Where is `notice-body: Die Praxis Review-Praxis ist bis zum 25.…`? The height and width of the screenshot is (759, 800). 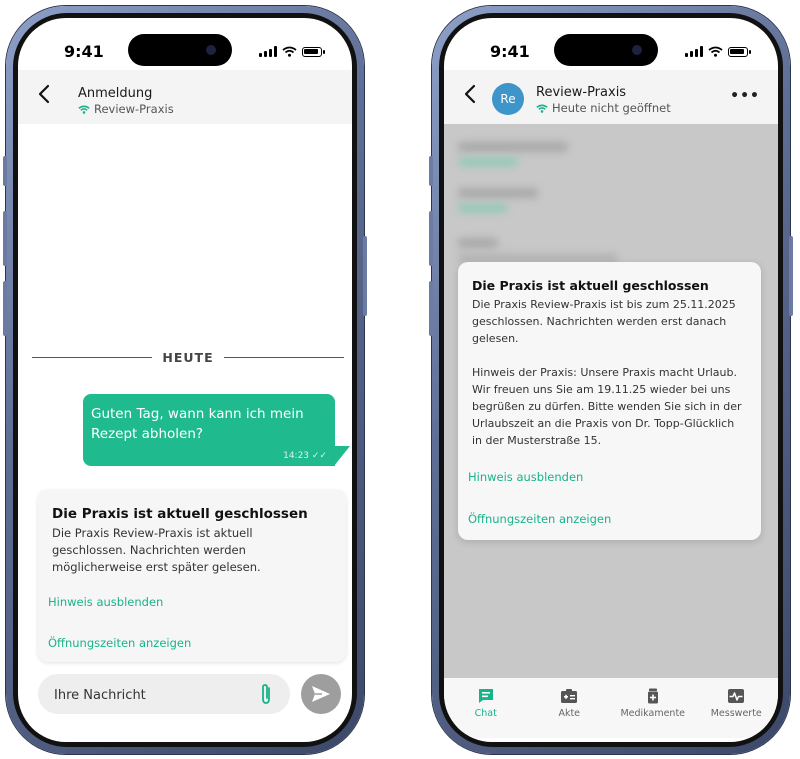 notice-body: Die Praxis Review-Praxis ist bis zum 25.… is located at coordinates (604, 321).